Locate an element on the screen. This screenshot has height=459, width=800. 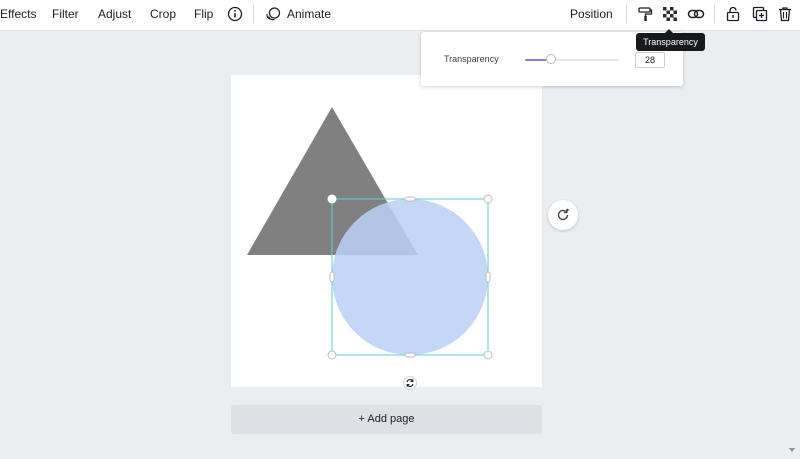
resize-handle-bottom is located at coordinates (410, 355).